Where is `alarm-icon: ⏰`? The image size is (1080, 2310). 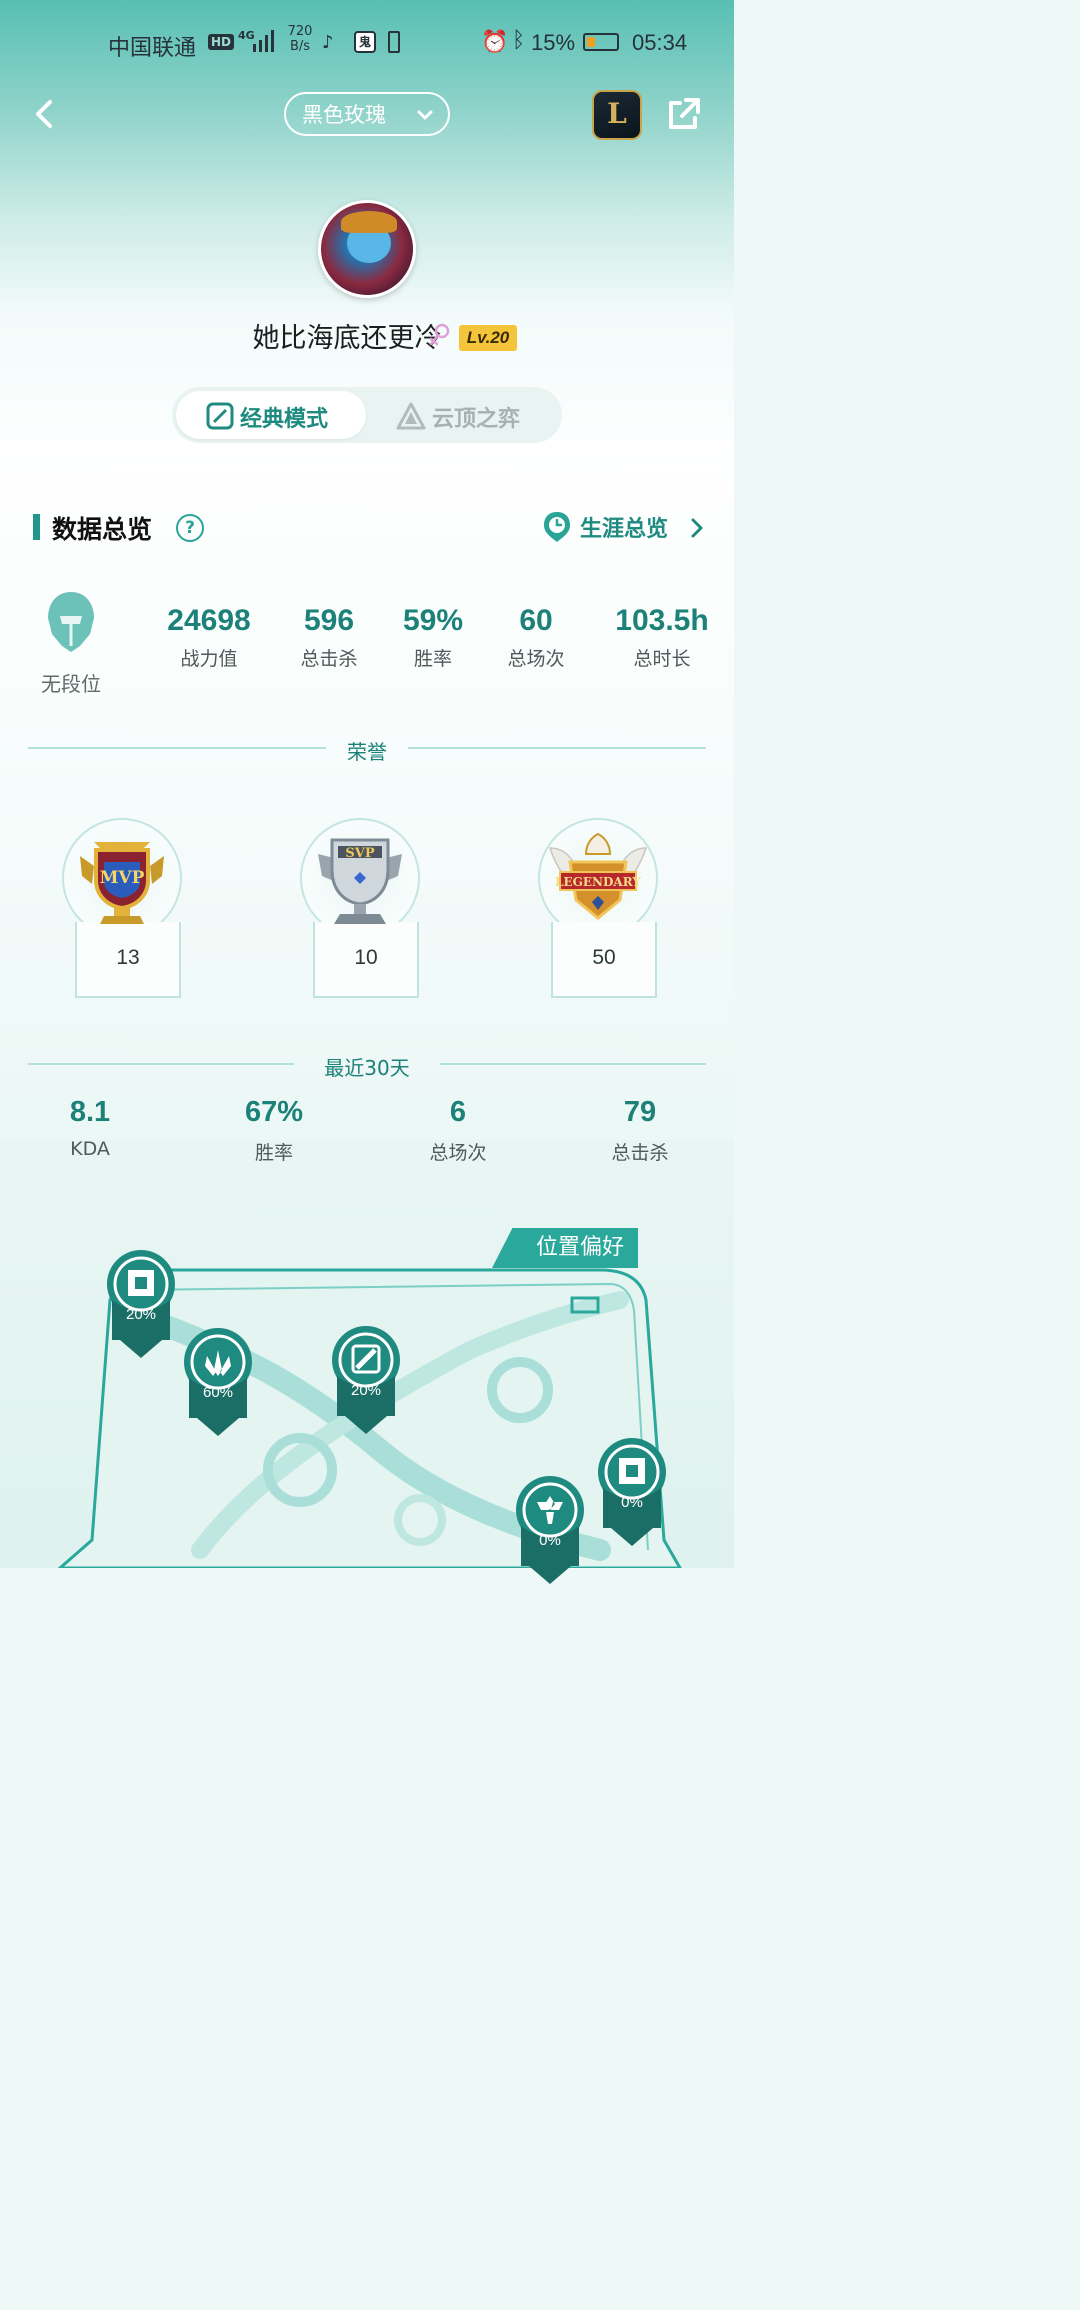 alarm-icon: ⏰ is located at coordinates (495, 42).